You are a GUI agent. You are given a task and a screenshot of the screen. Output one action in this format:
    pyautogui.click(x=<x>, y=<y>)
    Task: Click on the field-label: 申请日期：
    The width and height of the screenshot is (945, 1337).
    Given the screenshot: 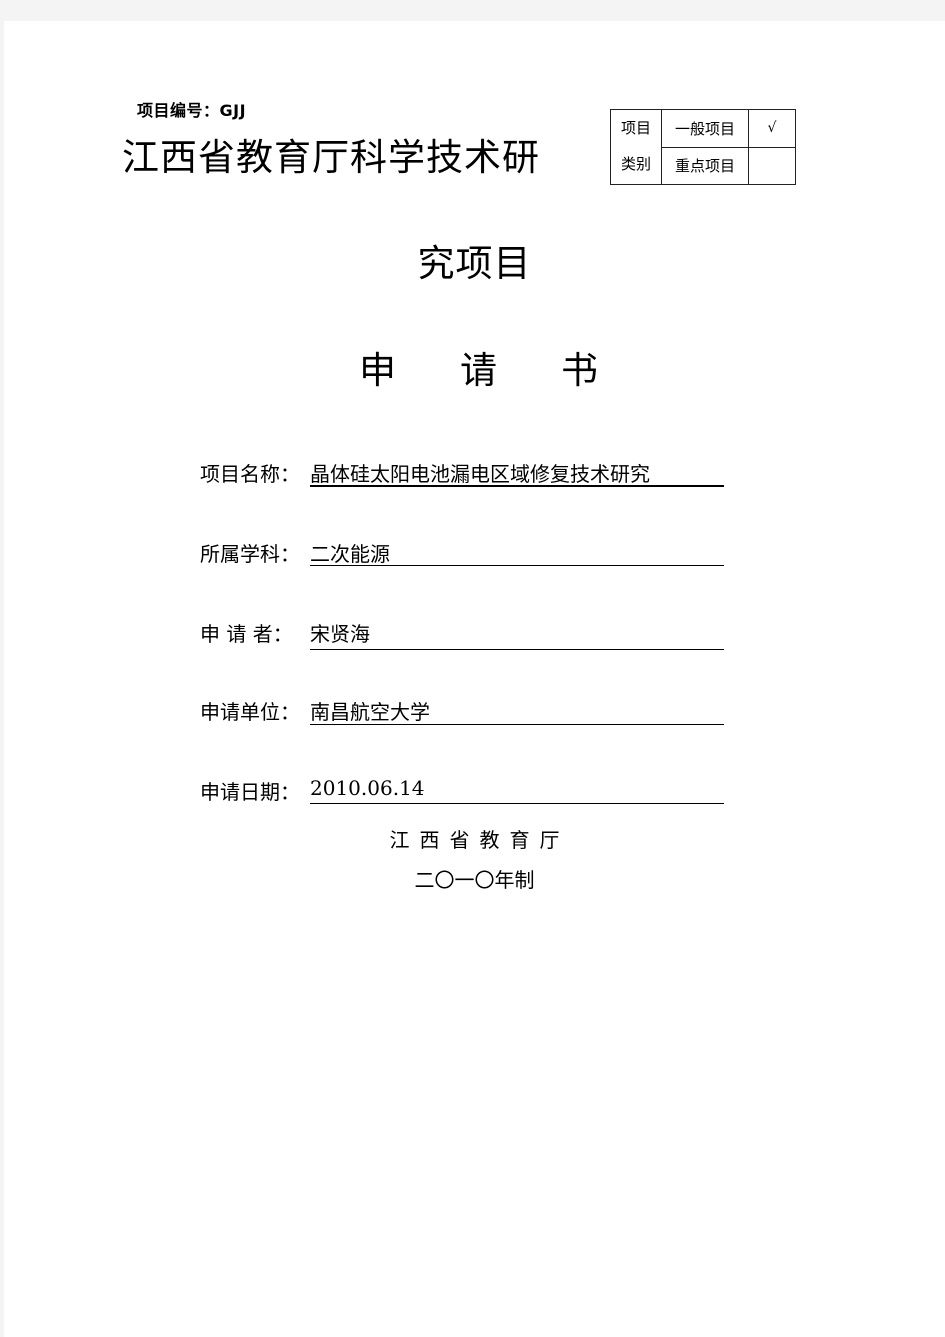 What is the action you would take?
    pyautogui.click(x=250, y=792)
    